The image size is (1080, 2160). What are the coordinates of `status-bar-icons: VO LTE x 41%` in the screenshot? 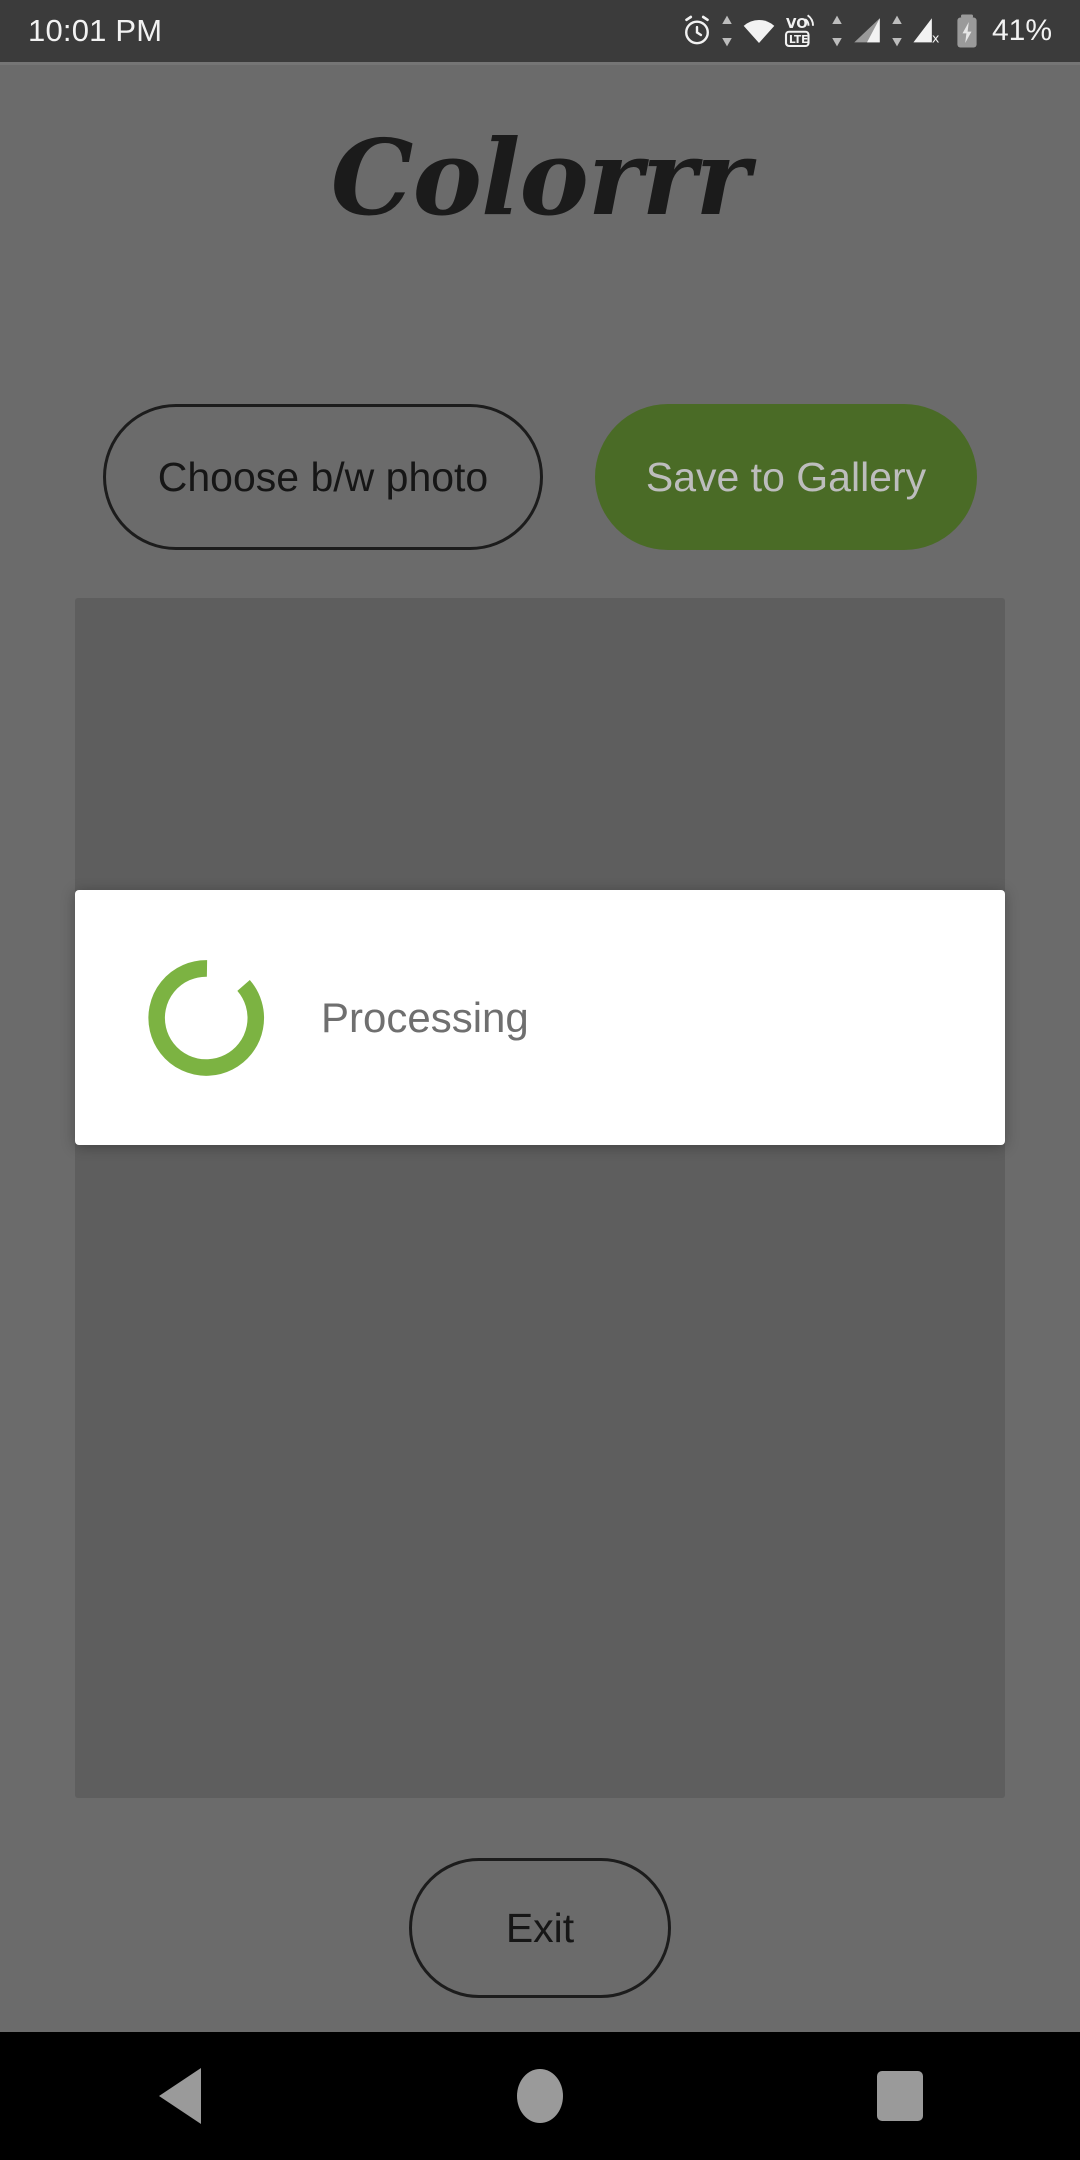 It's located at (866, 31).